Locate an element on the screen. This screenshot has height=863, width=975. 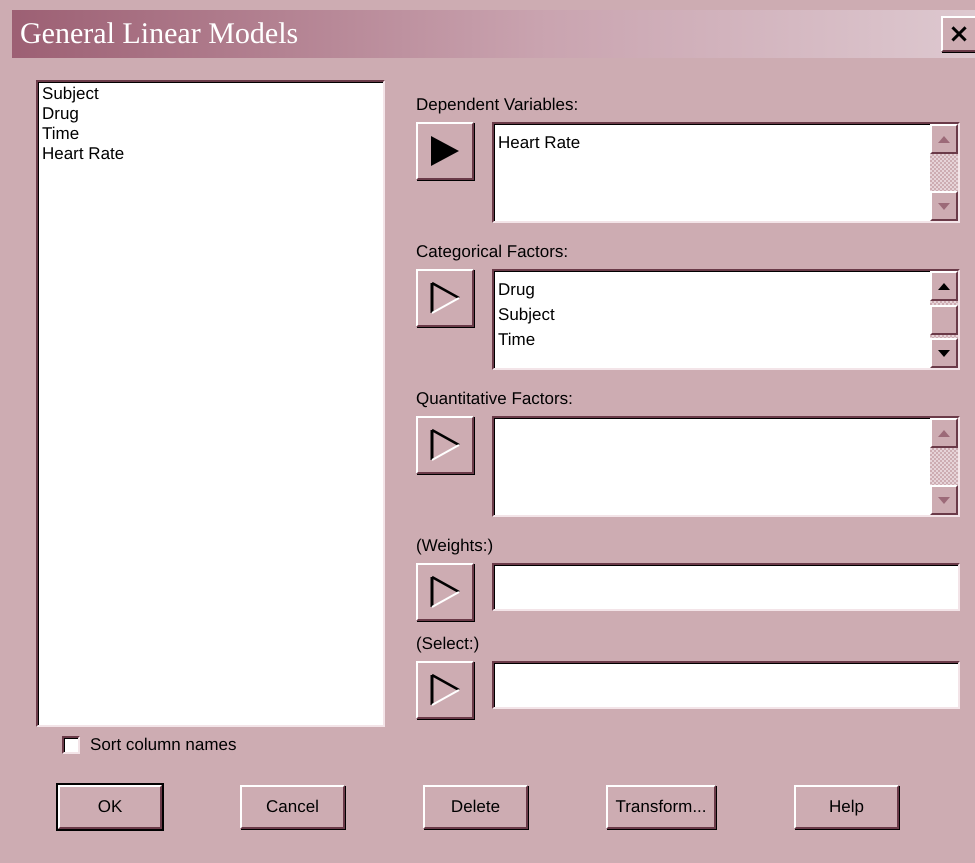
dialog-button: Help is located at coordinates (846, 807).